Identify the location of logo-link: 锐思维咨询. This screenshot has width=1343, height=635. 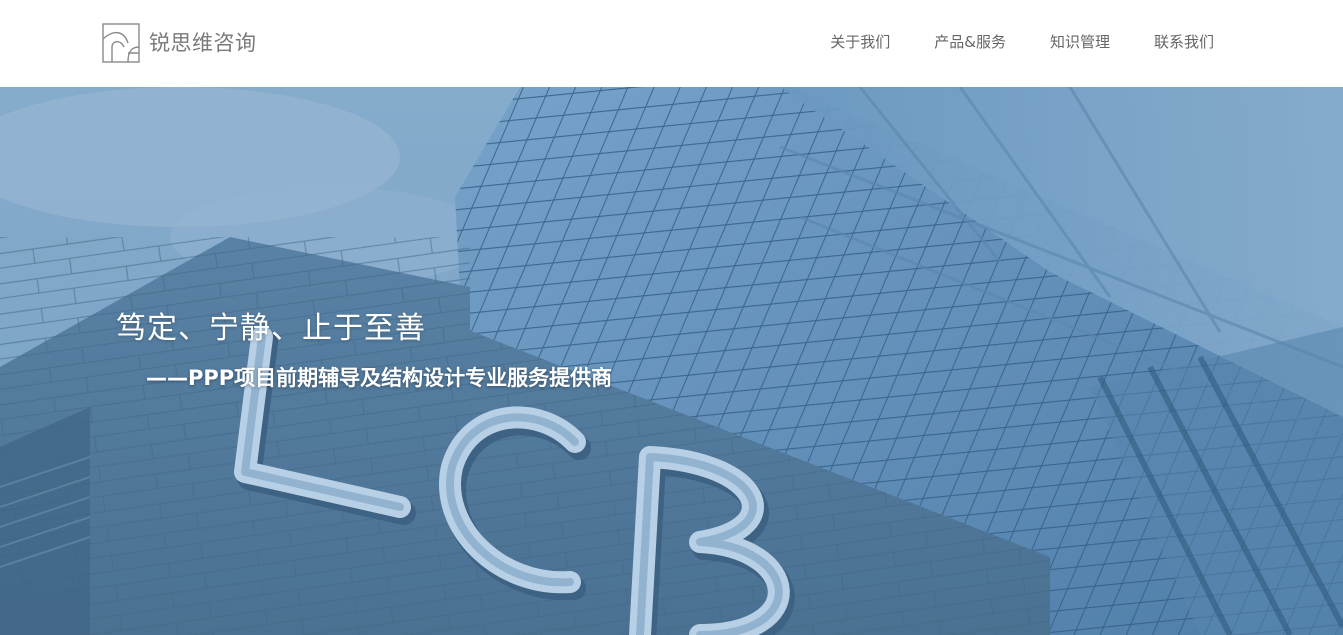
(179, 43).